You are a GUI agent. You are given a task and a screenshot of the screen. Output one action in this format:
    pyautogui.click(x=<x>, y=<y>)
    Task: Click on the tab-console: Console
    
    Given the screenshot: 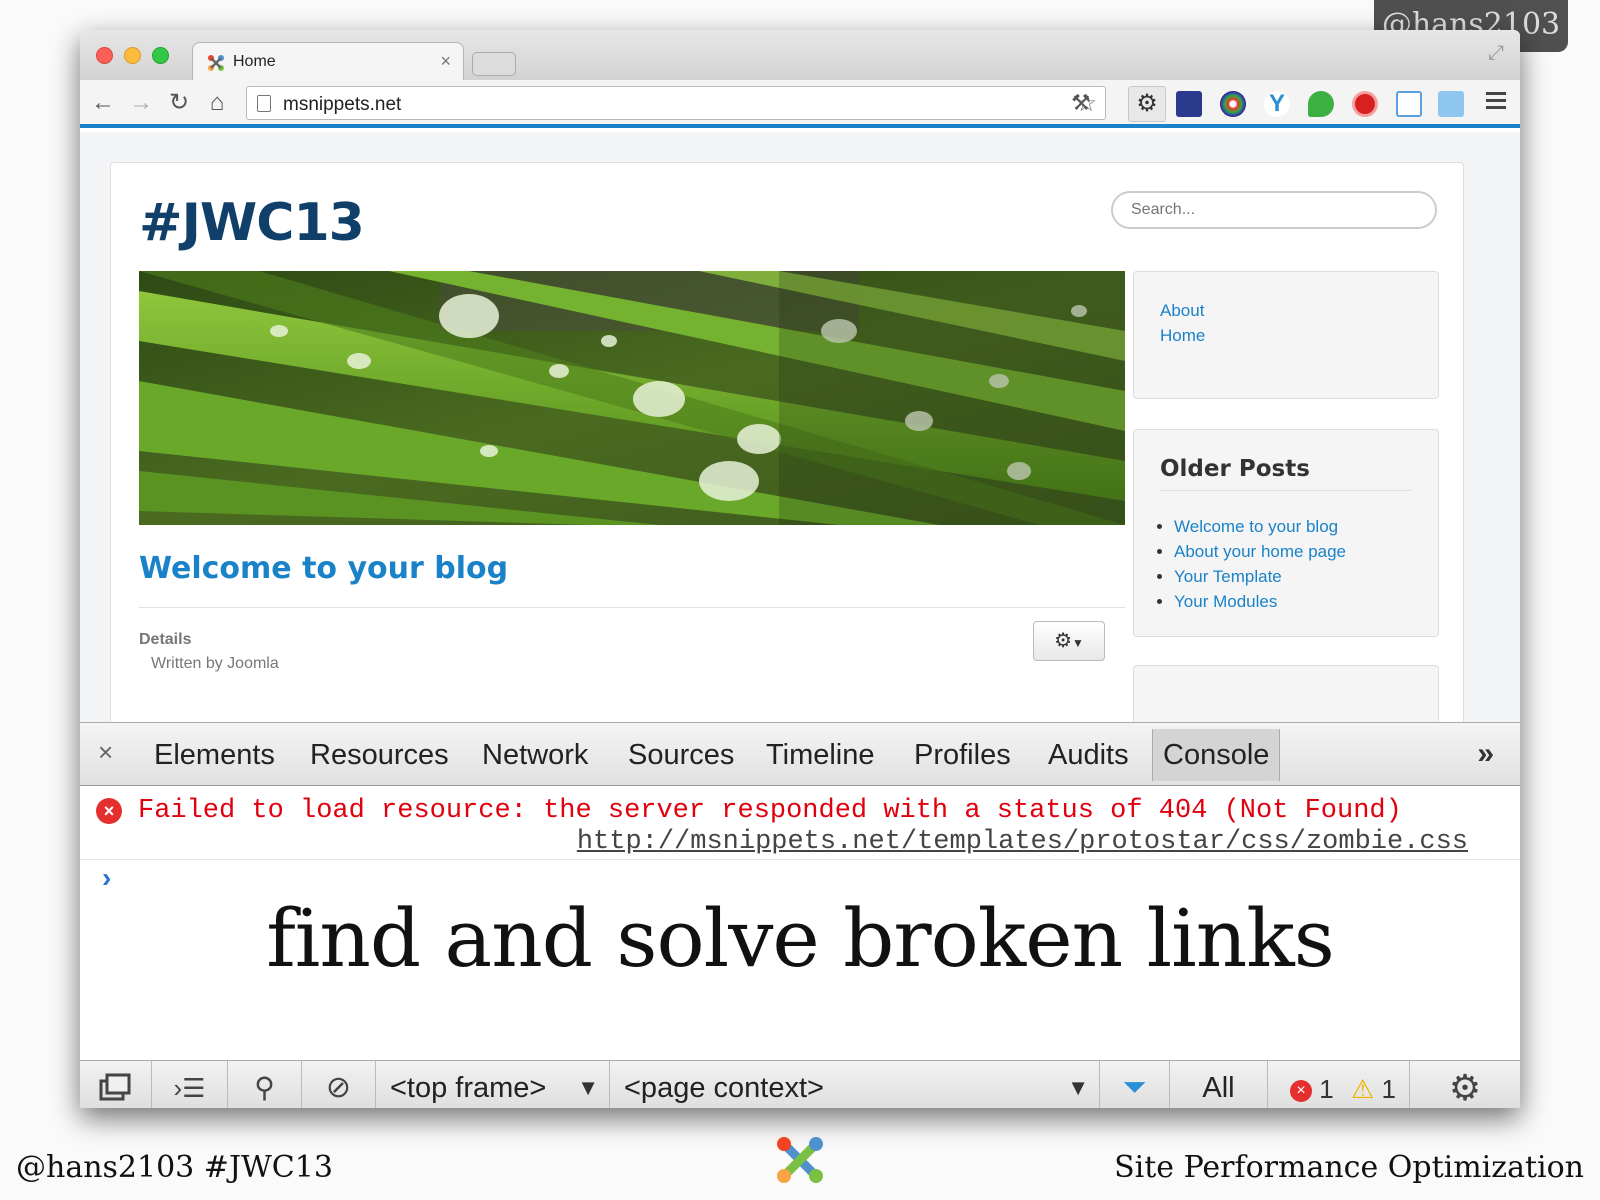 What is the action you would take?
    pyautogui.click(x=1216, y=755)
    